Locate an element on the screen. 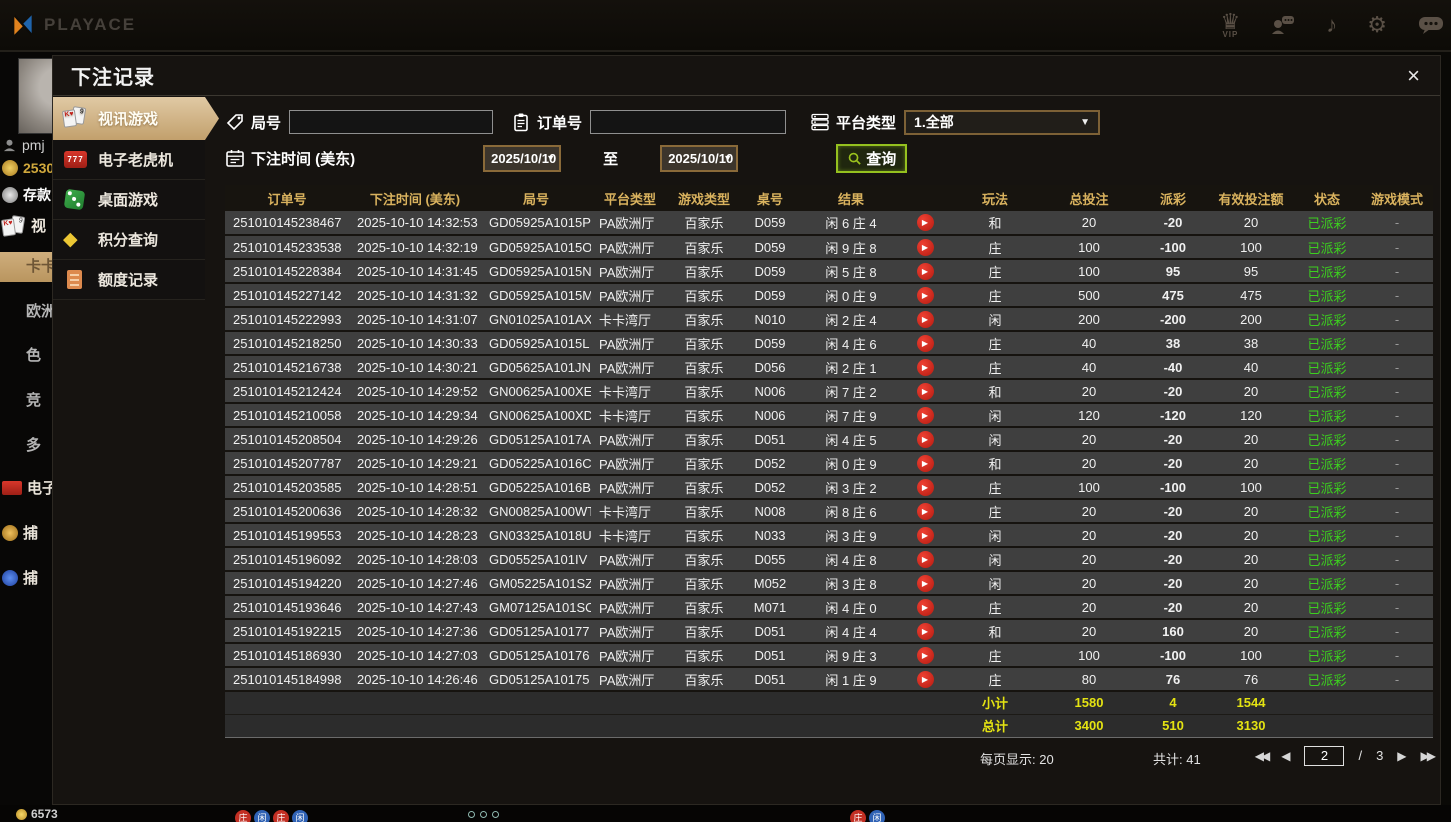 The image size is (1451, 822). first-page-button: ◀◀ is located at coordinates (1263, 756).